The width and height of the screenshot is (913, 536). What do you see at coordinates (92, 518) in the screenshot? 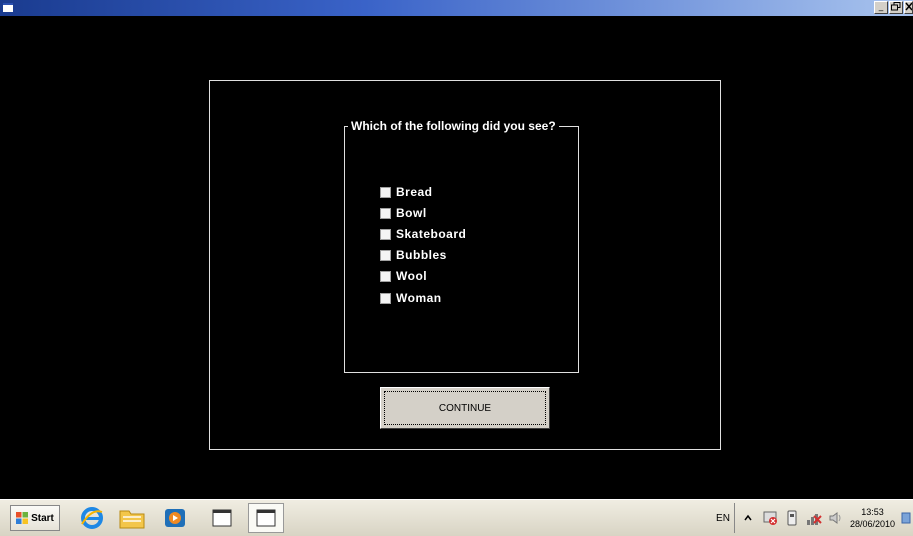
I see `internet-explorer-icon` at bounding box center [92, 518].